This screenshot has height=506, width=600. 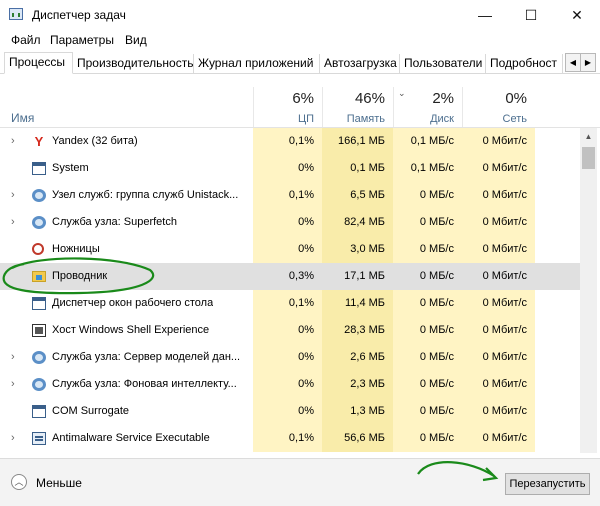 What do you see at coordinates (290, 168) in the screenshot?
I see `process-row: System 0% 0,1 МБ 0,1 МБ/с 0 Мбит/с` at bounding box center [290, 168].